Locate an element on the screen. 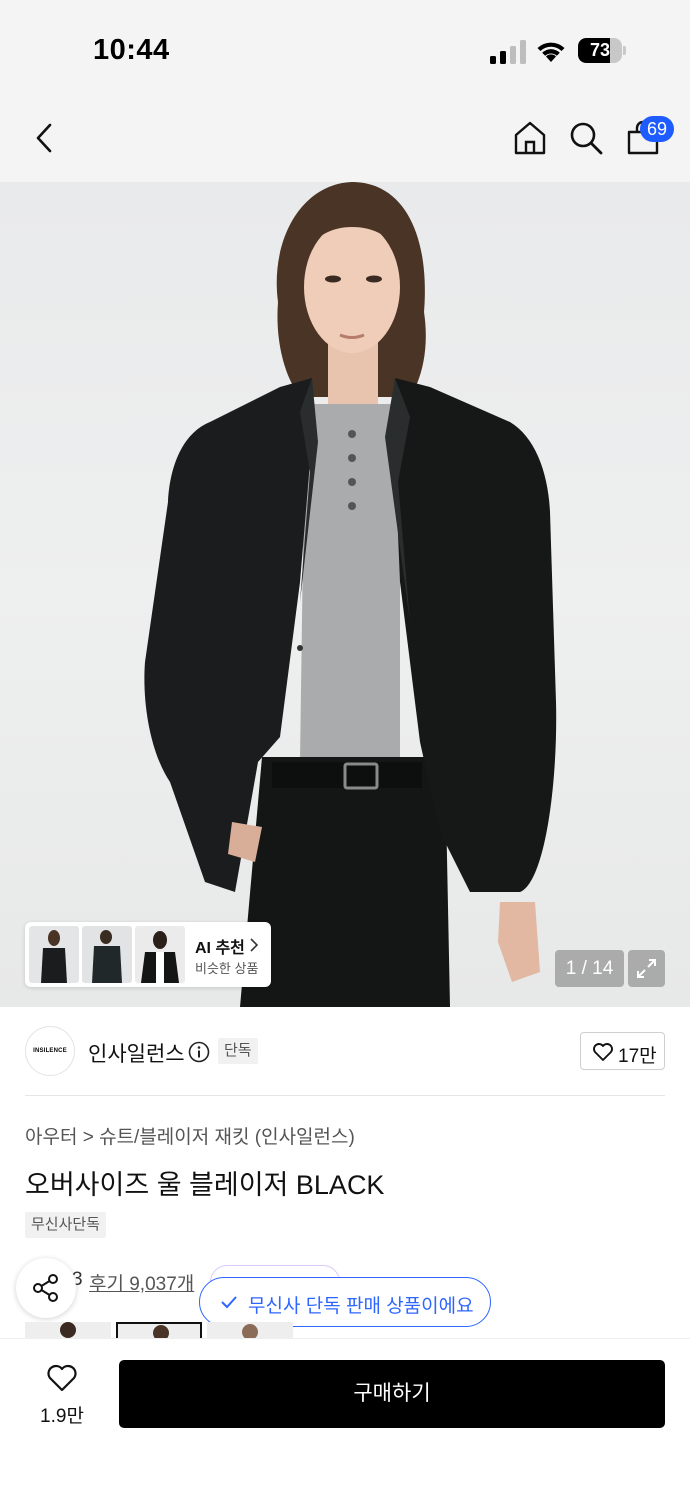 This screenshot has width=690, height=1500. wifi-icon is located at coordinates (551, 52).